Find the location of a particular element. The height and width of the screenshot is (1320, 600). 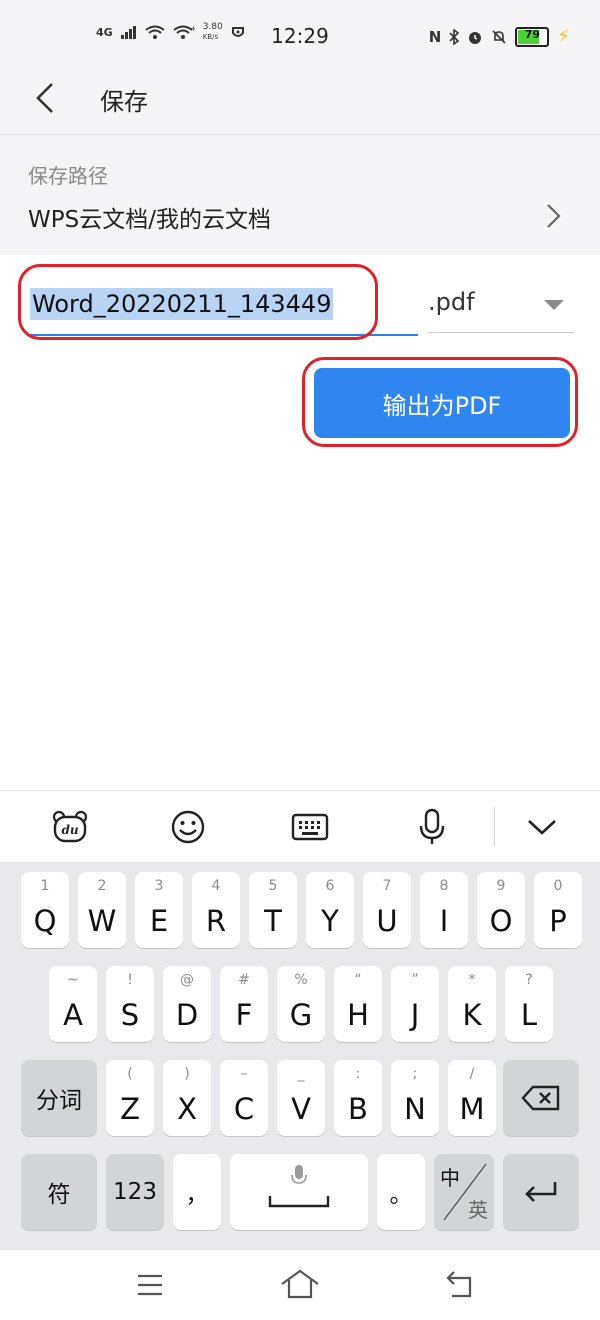

key-n: ; N is located at coordinates (415, 1098).